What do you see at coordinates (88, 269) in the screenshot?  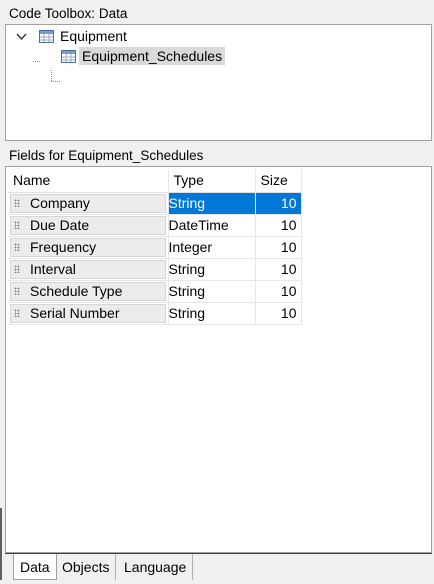 I see `row-header: Interval` at bounding box center [88, 269].